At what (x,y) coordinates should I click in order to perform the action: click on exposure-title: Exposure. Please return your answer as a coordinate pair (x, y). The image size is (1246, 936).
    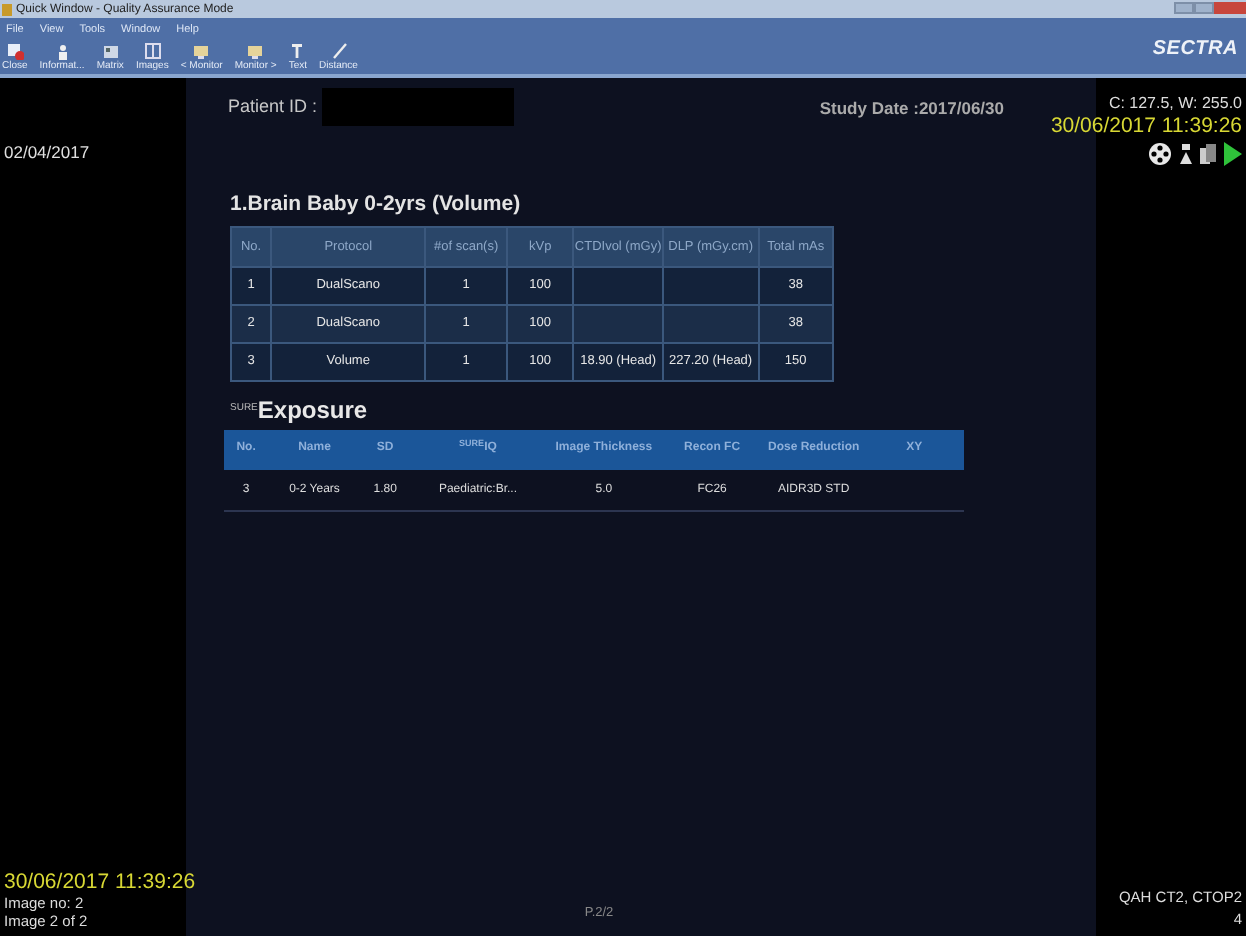
    Looking at the image, I should click on (312, 409).